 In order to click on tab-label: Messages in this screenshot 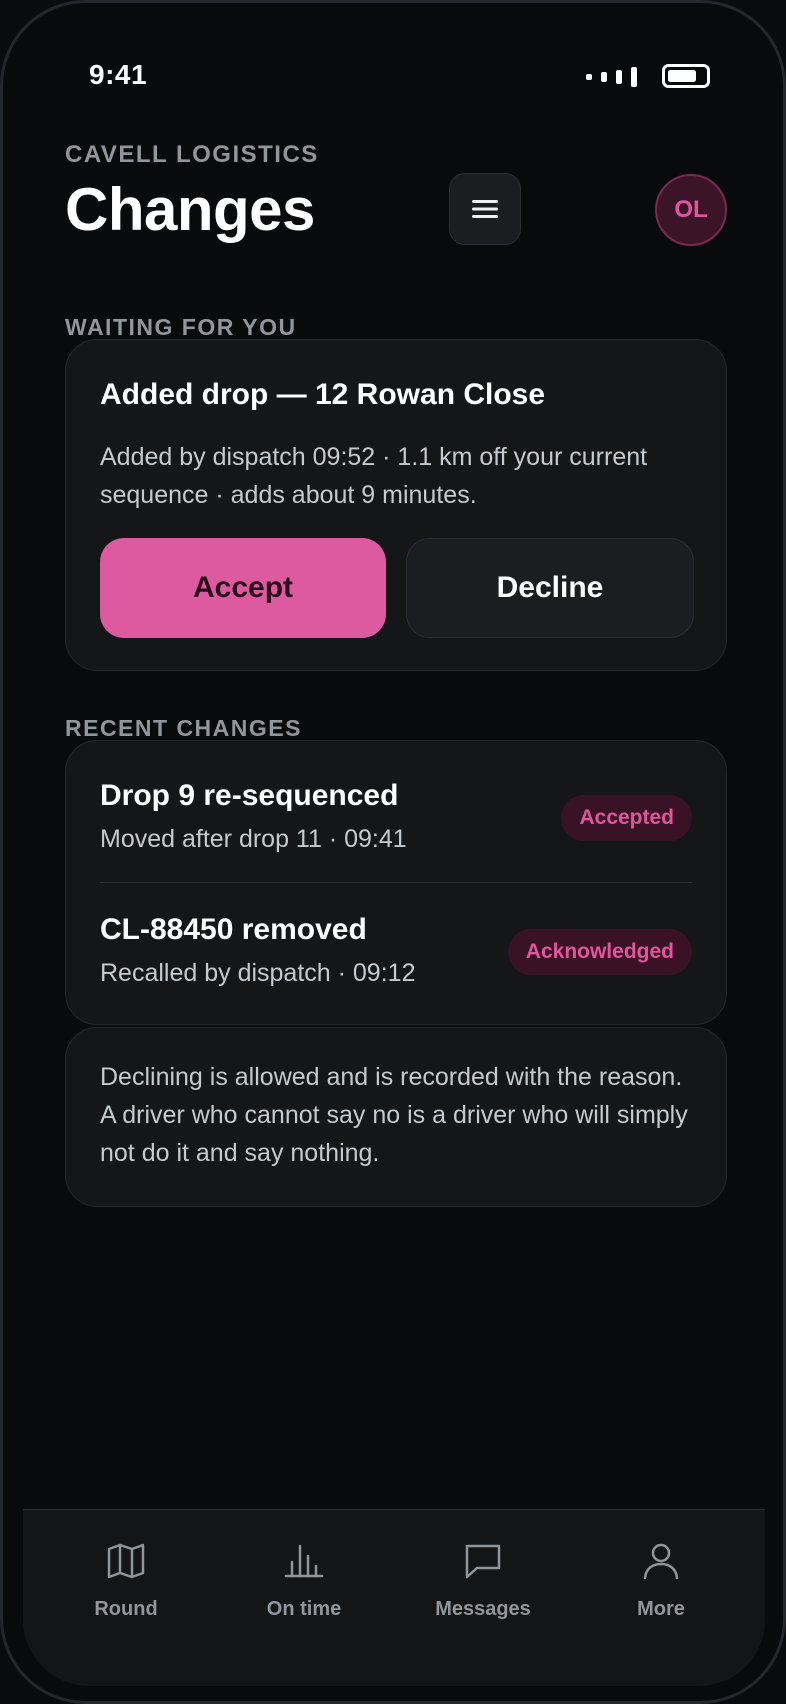, I will do `click(483, 1609)`.